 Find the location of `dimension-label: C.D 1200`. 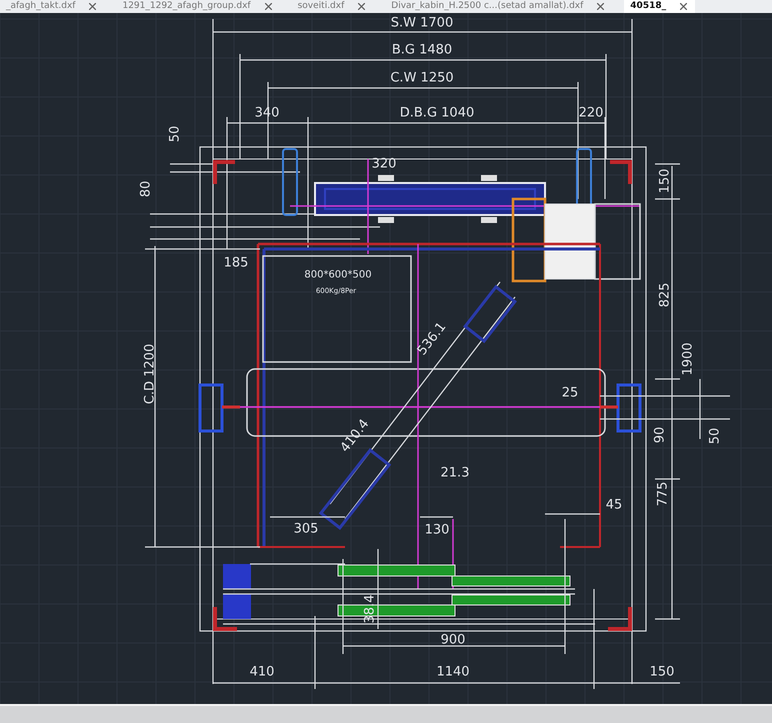

dimension-label: C.D 1200 is located at coordinates (150, 374).